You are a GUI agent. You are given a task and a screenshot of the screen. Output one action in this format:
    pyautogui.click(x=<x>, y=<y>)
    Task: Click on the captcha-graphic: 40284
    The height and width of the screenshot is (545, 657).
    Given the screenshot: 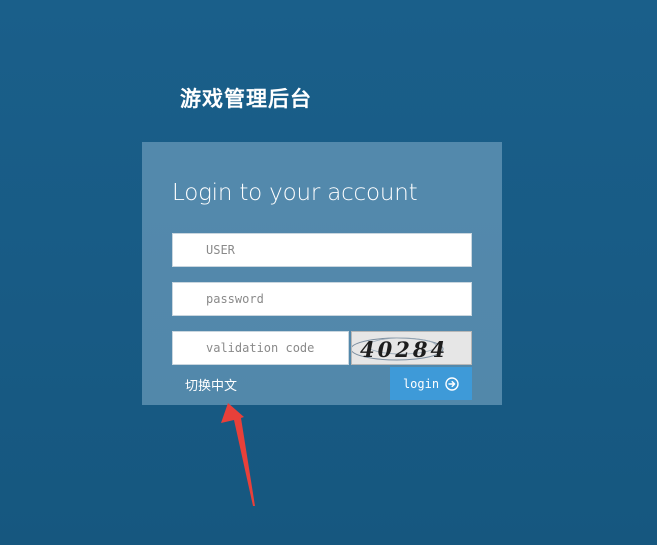 What is the action you would take?
    pyautogui.click(x=400, y=349)
    